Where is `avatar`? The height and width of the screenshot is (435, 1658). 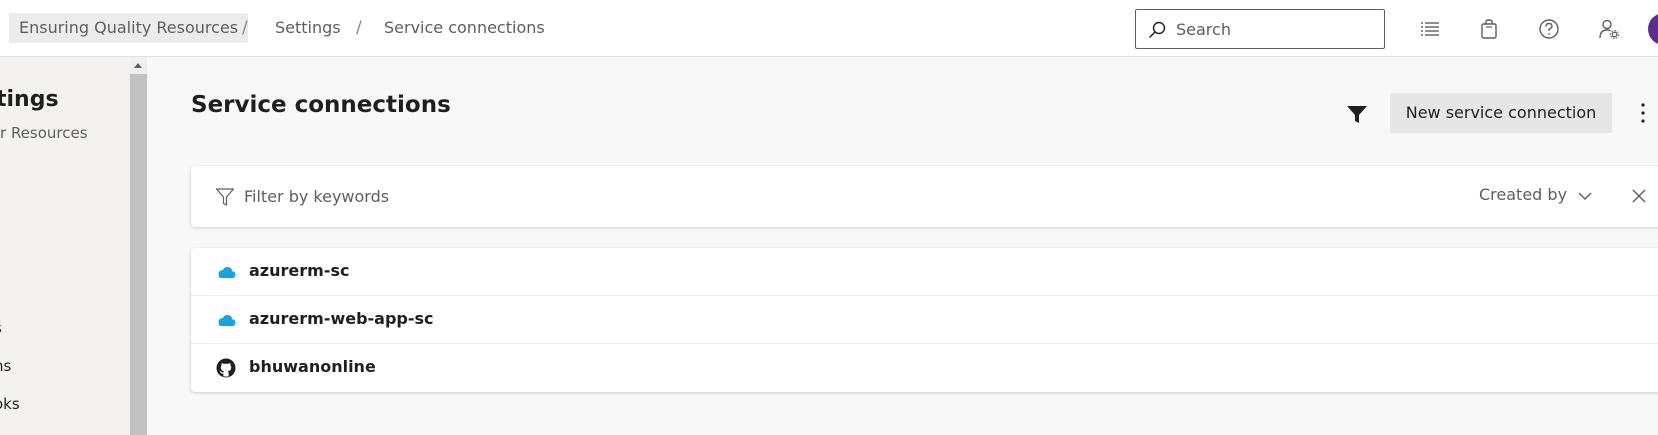
avatar is located at coordinates (1653, 29).